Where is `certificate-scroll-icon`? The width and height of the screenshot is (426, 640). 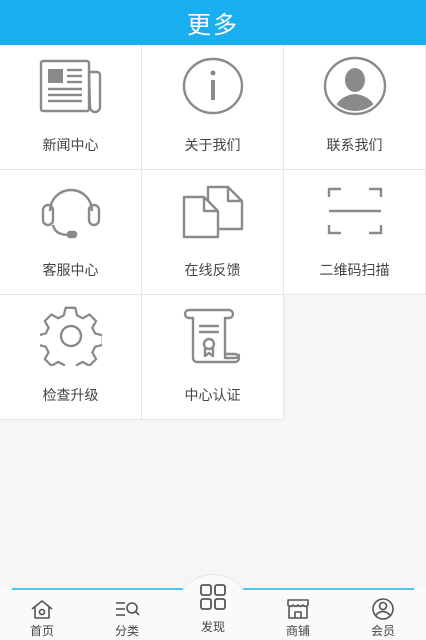 certificate-scroll-icon is located at coordinates (213, 336).